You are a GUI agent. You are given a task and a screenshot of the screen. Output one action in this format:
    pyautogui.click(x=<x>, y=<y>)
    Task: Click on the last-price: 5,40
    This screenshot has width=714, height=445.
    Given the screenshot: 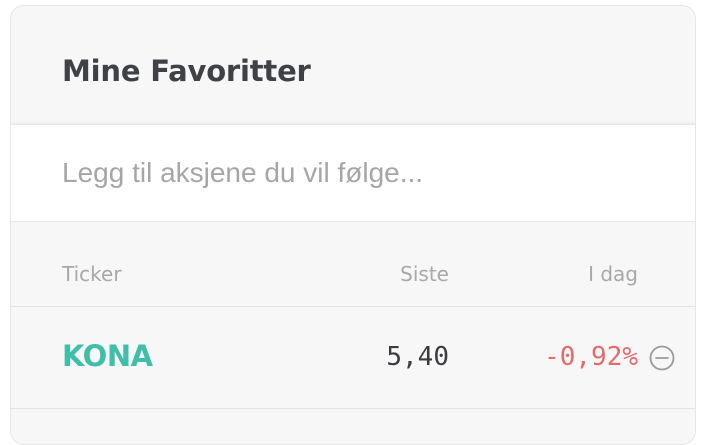 What is the action you would take?
    pyautogui.click(x=417, y=357)
    